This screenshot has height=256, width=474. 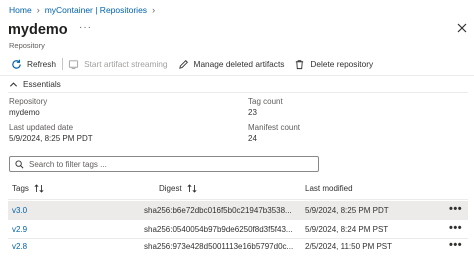 What do you see at coordinates (347, 229) in the screenshot?
I see `last-modified-cell: 5/9/2024, 8:24 PM PST` at bounding box center [347, 229].